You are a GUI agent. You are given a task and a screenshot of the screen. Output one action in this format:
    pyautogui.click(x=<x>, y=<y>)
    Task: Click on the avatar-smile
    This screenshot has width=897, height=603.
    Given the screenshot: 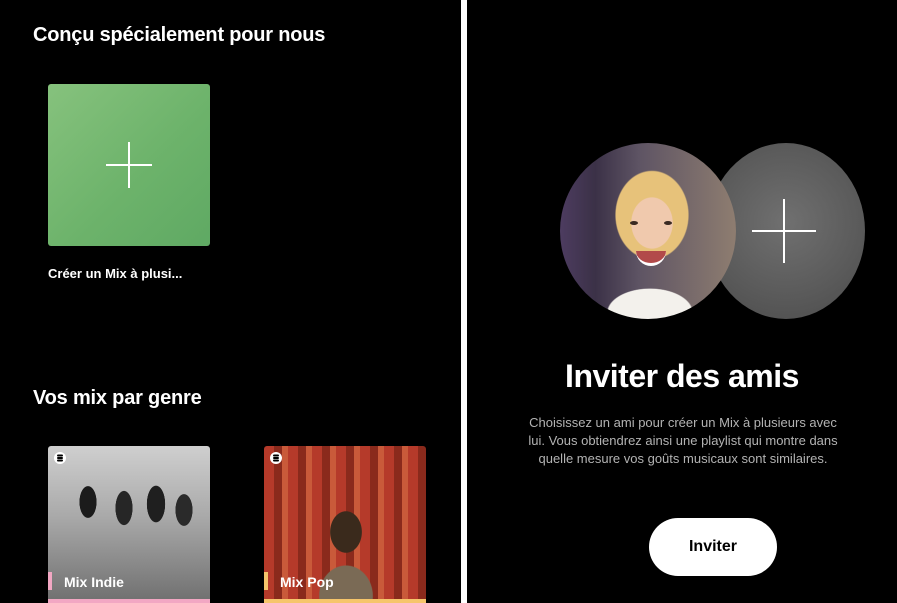 What is the action you would take?
    pyautogui.click(x=651, y=258)
    